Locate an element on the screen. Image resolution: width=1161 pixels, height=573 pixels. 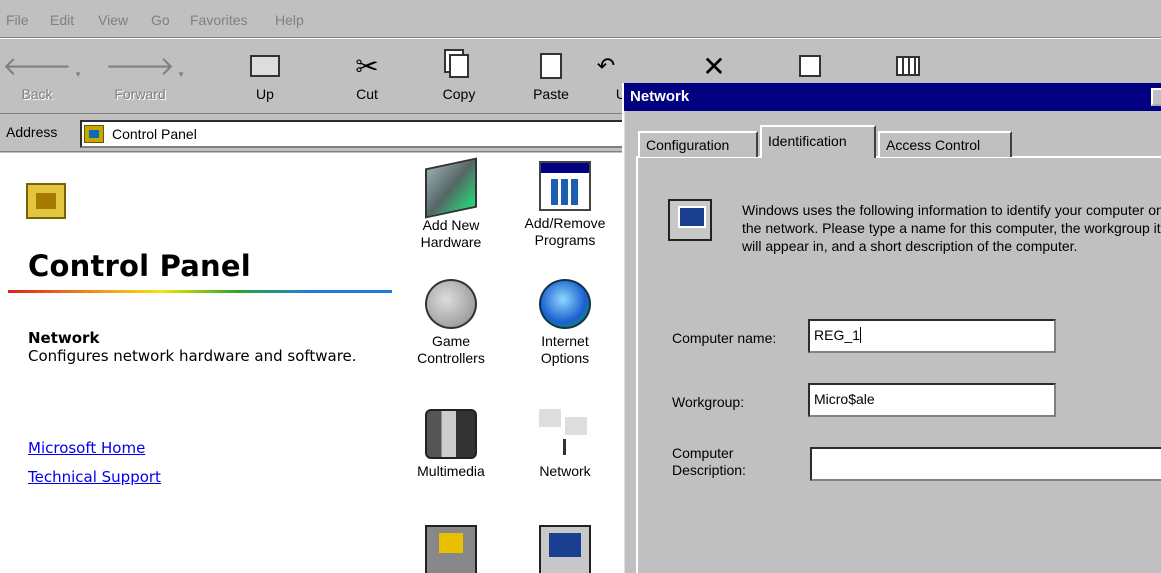
properties-icon is located at coordinates (810, 66).